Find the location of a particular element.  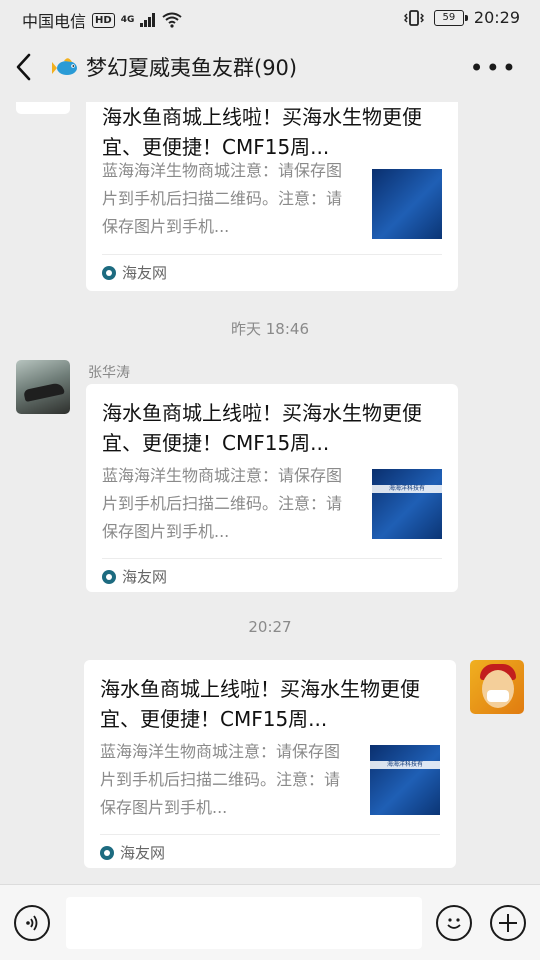

emoji-icon is located at coordinates (454, 923).